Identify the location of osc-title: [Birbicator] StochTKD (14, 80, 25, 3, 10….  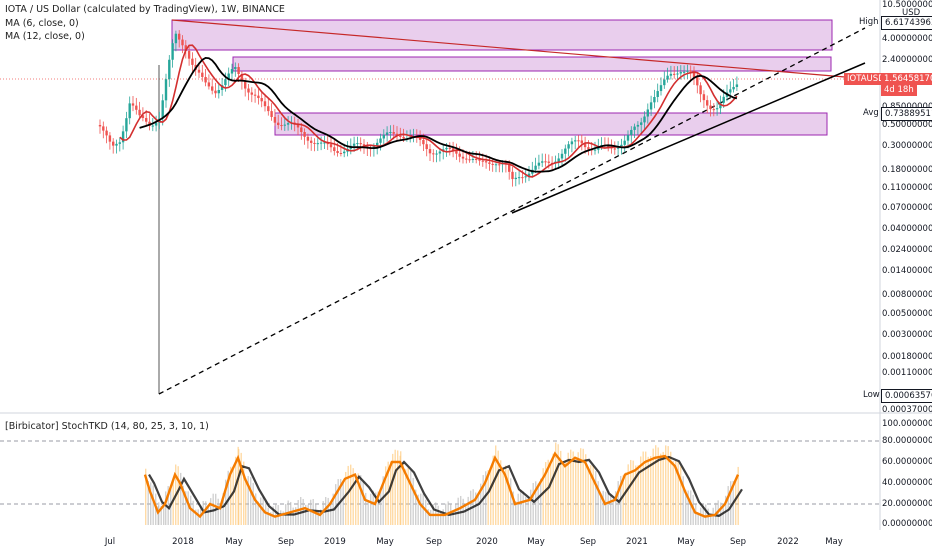
(107, 426).